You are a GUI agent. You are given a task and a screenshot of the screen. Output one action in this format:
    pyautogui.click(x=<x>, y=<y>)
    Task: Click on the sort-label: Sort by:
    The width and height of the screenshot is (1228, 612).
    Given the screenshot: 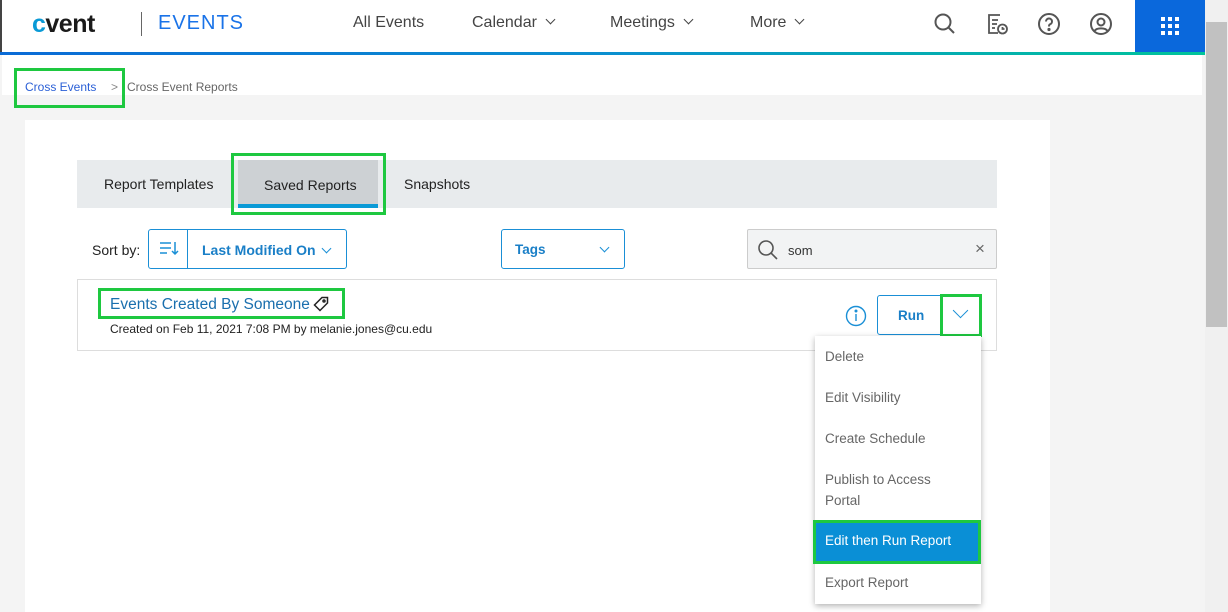 What is the action you would take?
    pyautogui.click(x=116, y=250)
    